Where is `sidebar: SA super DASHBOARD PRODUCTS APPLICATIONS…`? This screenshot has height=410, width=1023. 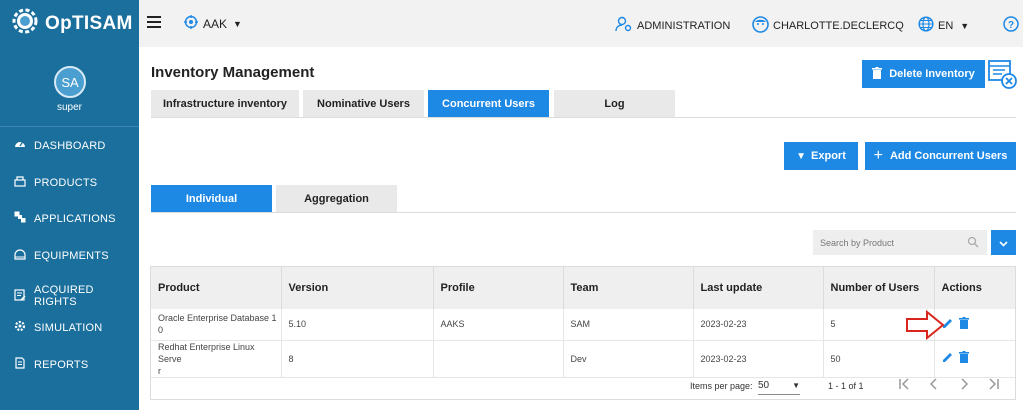 sidebar: SA super DASHBOARD PRODUCTS APPLICATIONS… is located at coordinates (69, 228).